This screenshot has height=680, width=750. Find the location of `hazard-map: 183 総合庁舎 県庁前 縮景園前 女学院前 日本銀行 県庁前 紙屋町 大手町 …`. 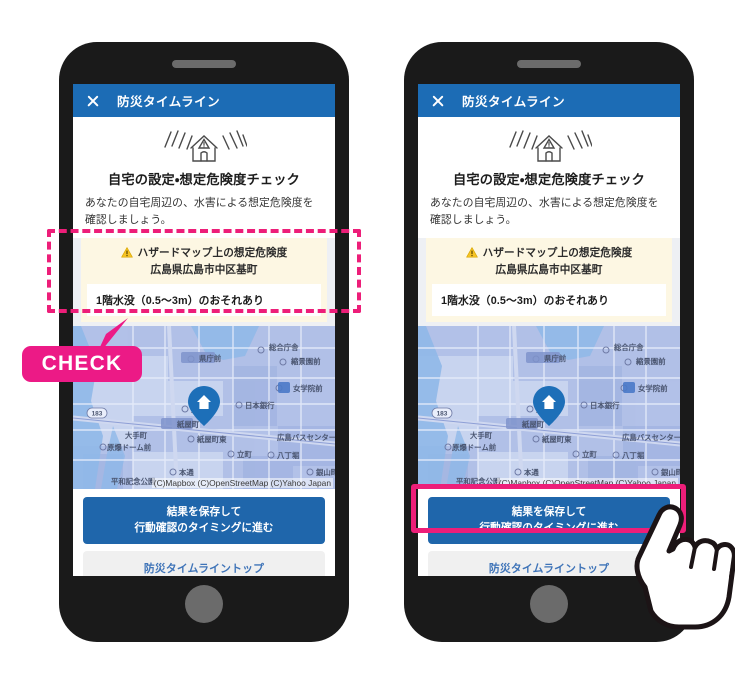

hazard-map: 183 総合庁舎 県庁前 縮景園前 女学院前 日本銀行 県庁前 紙屋町 大手町 … is located at coordinates (549, 408).